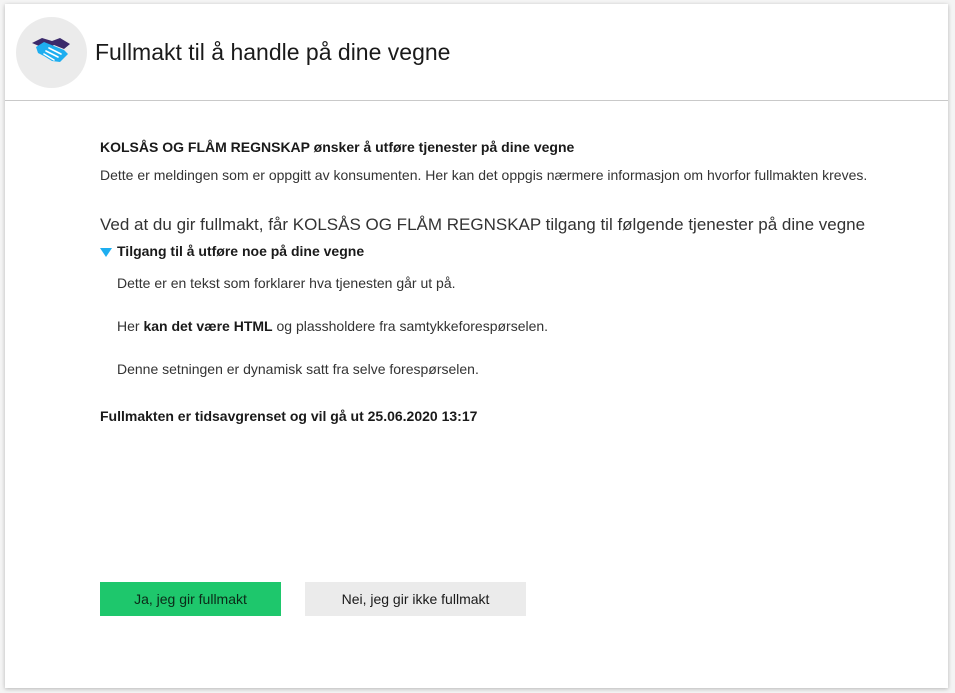  Describe the element at coordinates (208, 326) in the screenshot. I see `service-line-2-bold: kan det være HTML` at that location.